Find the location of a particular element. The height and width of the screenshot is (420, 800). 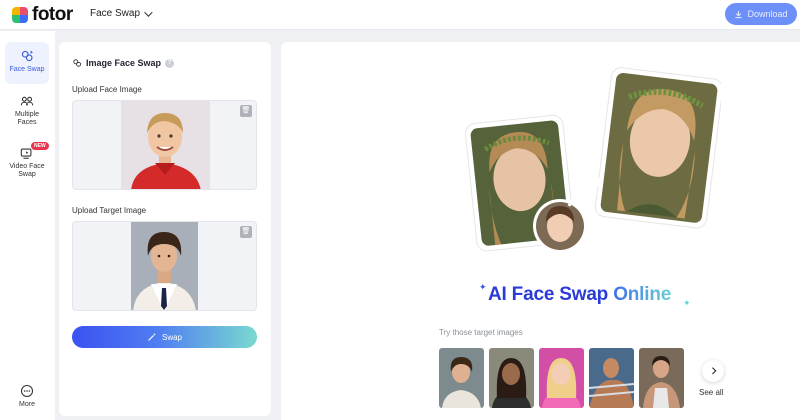

hero-title-accent: Online is located at coordinates (642, 294).